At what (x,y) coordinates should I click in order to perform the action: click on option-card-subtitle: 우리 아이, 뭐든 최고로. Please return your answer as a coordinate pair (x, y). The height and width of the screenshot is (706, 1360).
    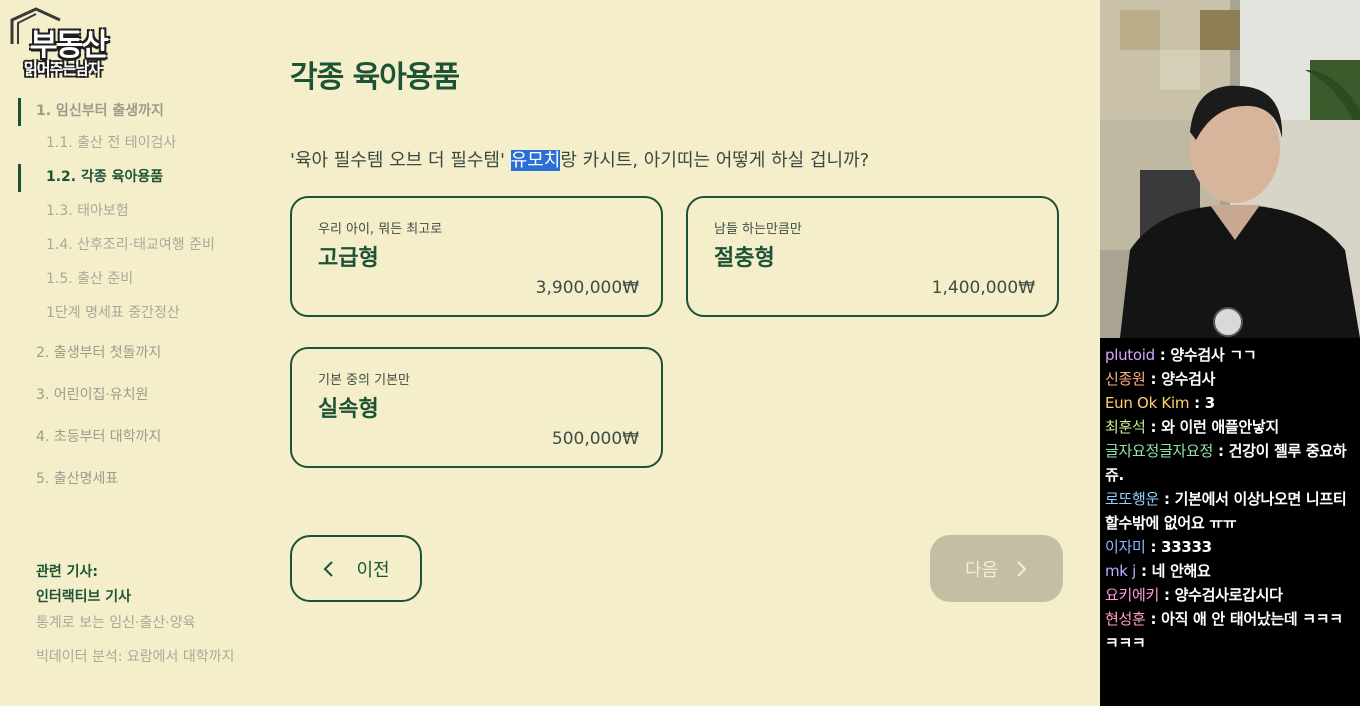
    Looking at the image, I should click on (380, 229).